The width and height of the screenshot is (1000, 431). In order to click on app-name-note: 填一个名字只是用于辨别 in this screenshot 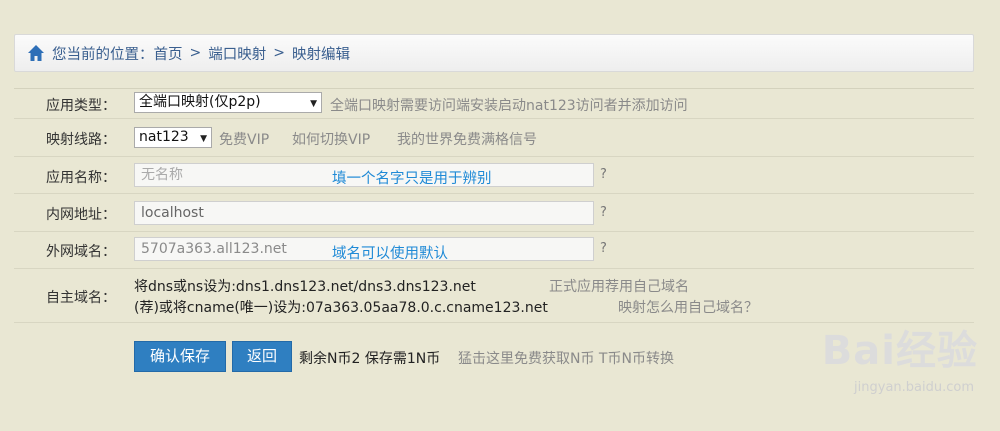, I will do `click(412, 179)`.